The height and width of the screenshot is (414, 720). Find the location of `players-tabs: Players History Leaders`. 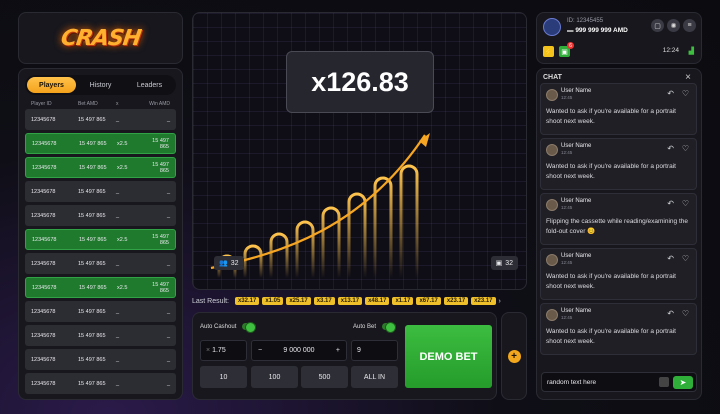

players-tabs: Players History Leaders is located at coordinates (100, 85).